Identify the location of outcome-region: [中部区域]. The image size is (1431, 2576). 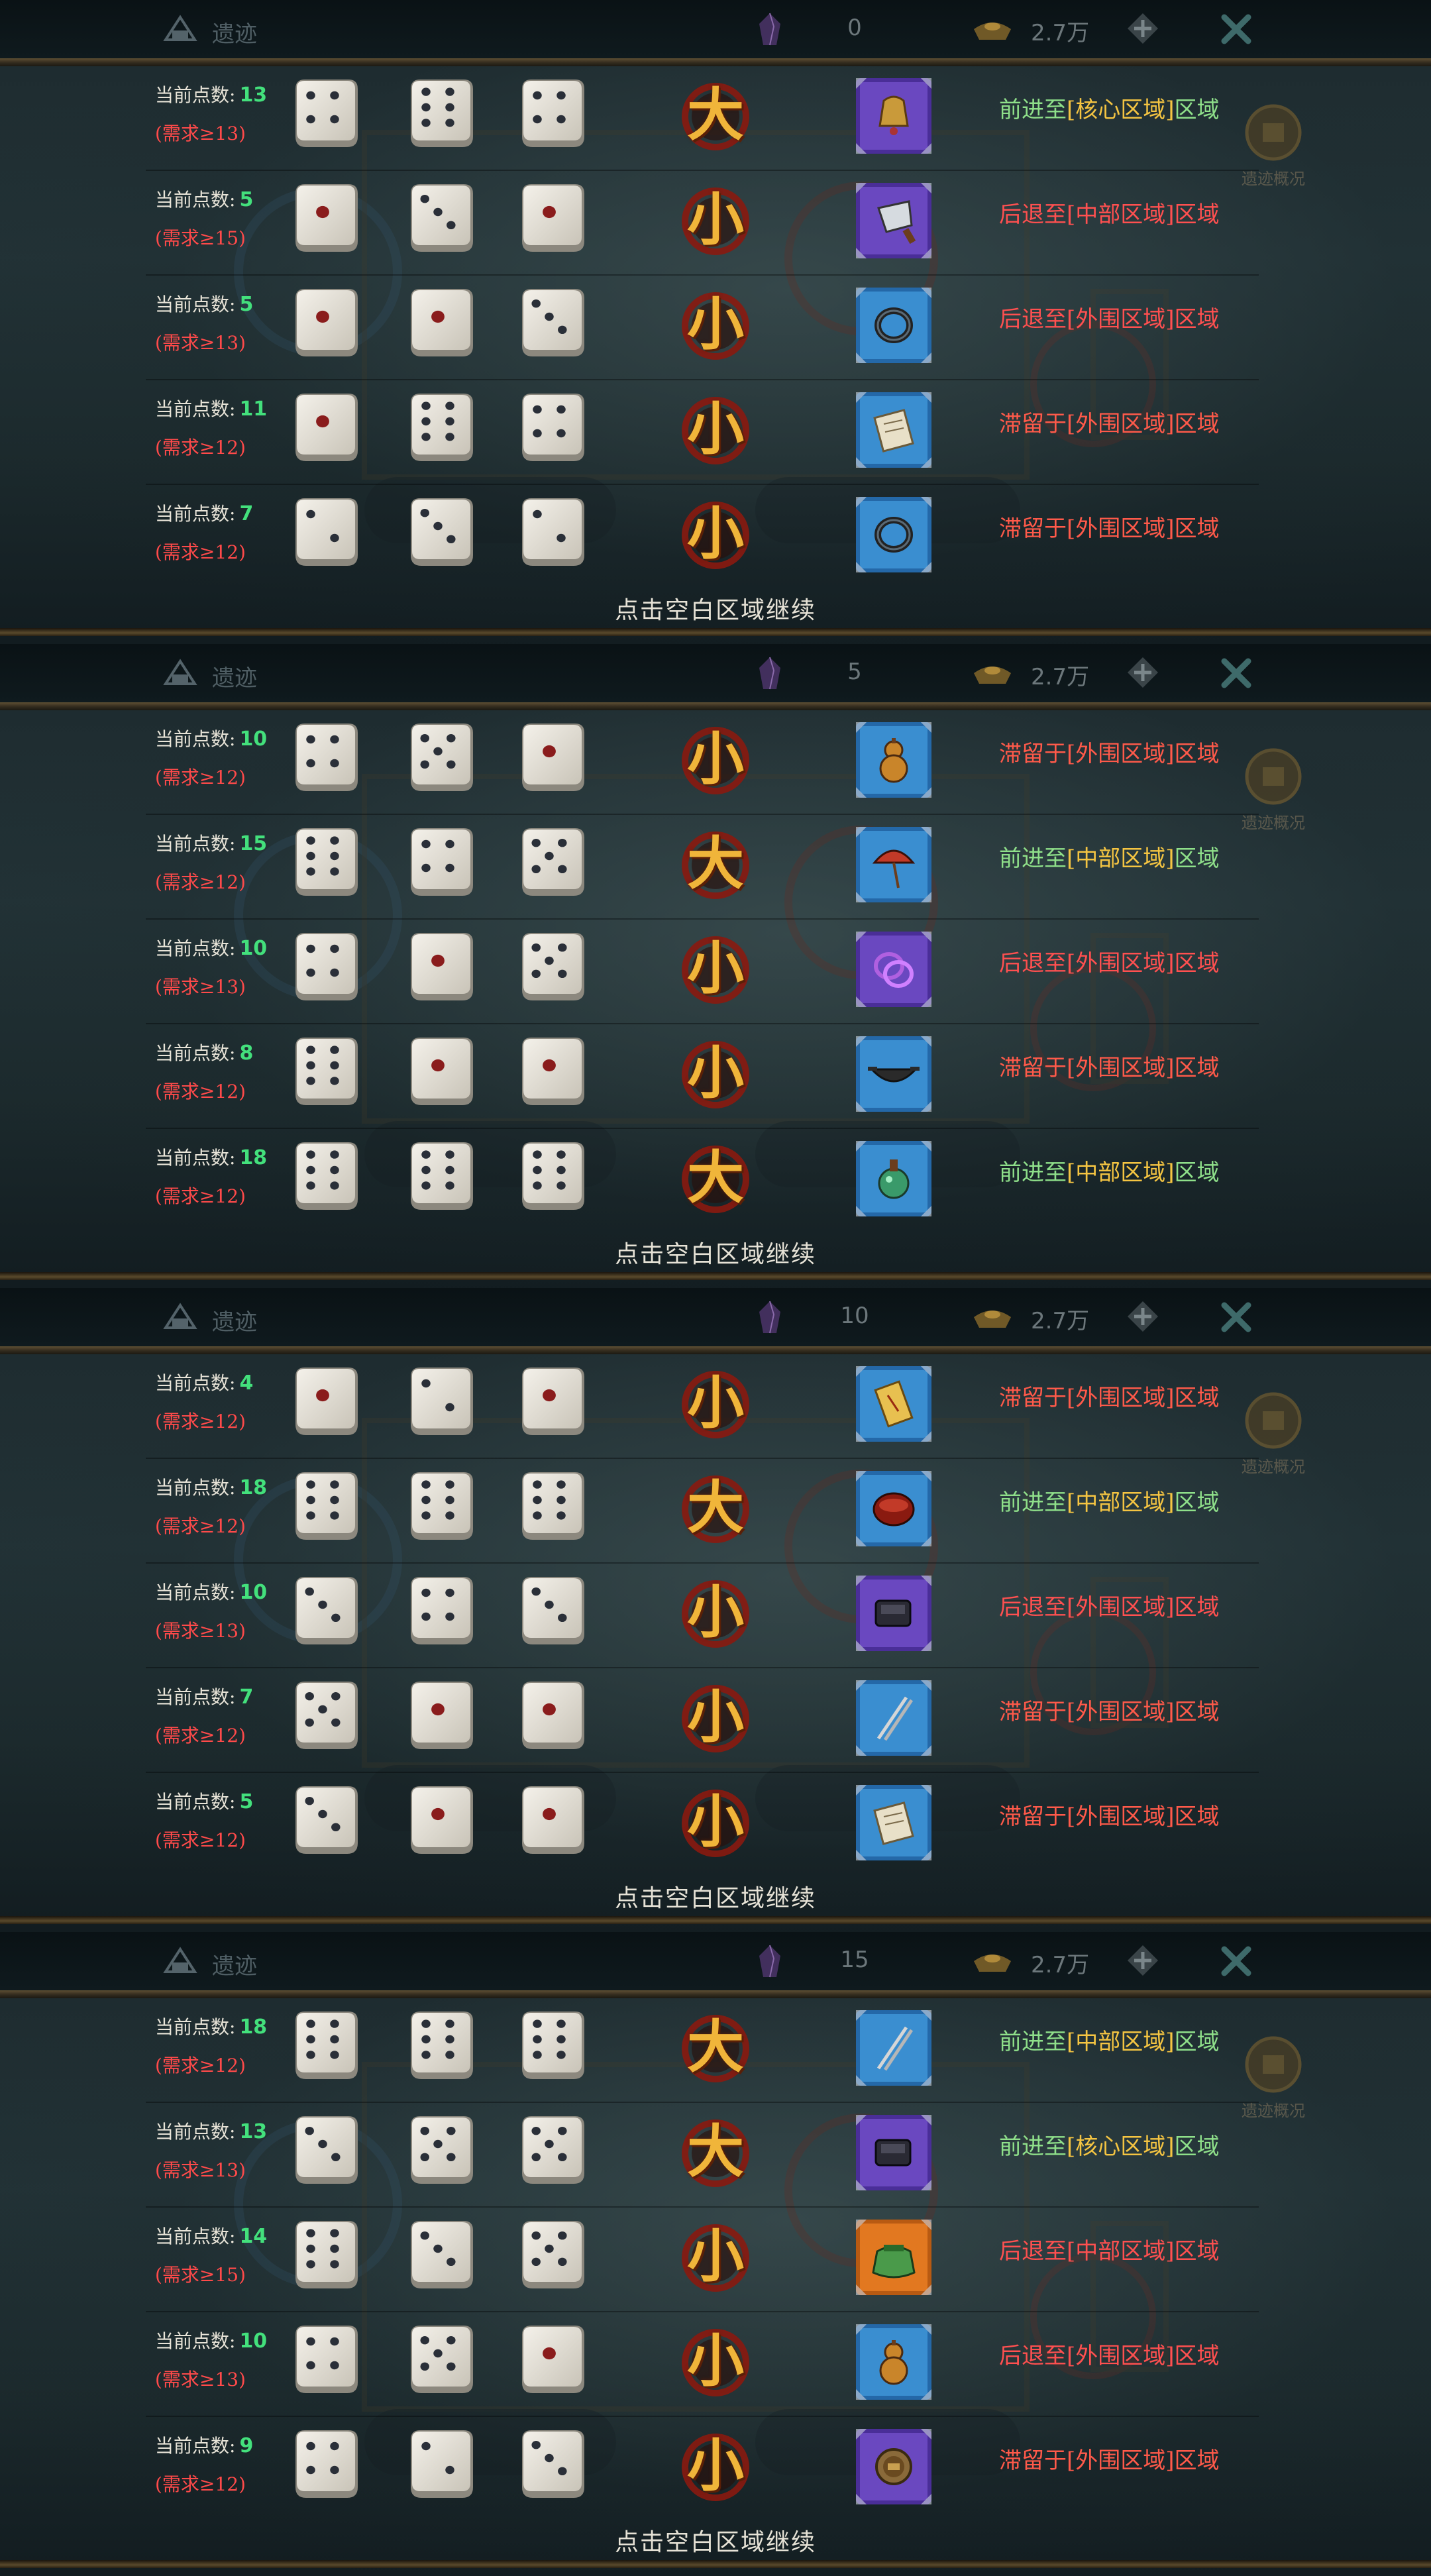
(1121, 1172).